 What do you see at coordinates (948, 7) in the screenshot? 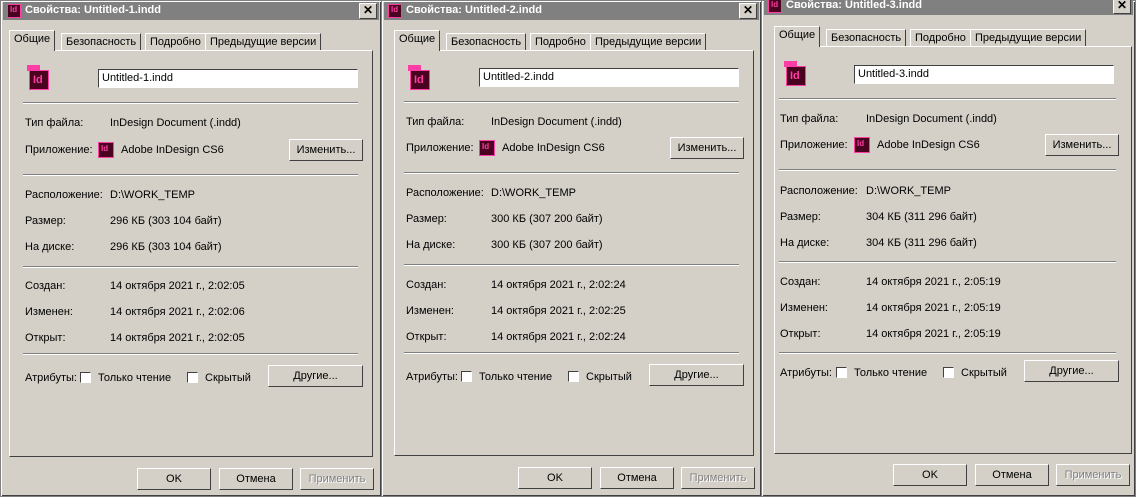
I see `title-bar: Свойства: Untitled-3.indd ✕` at bounding box center [948, 7].